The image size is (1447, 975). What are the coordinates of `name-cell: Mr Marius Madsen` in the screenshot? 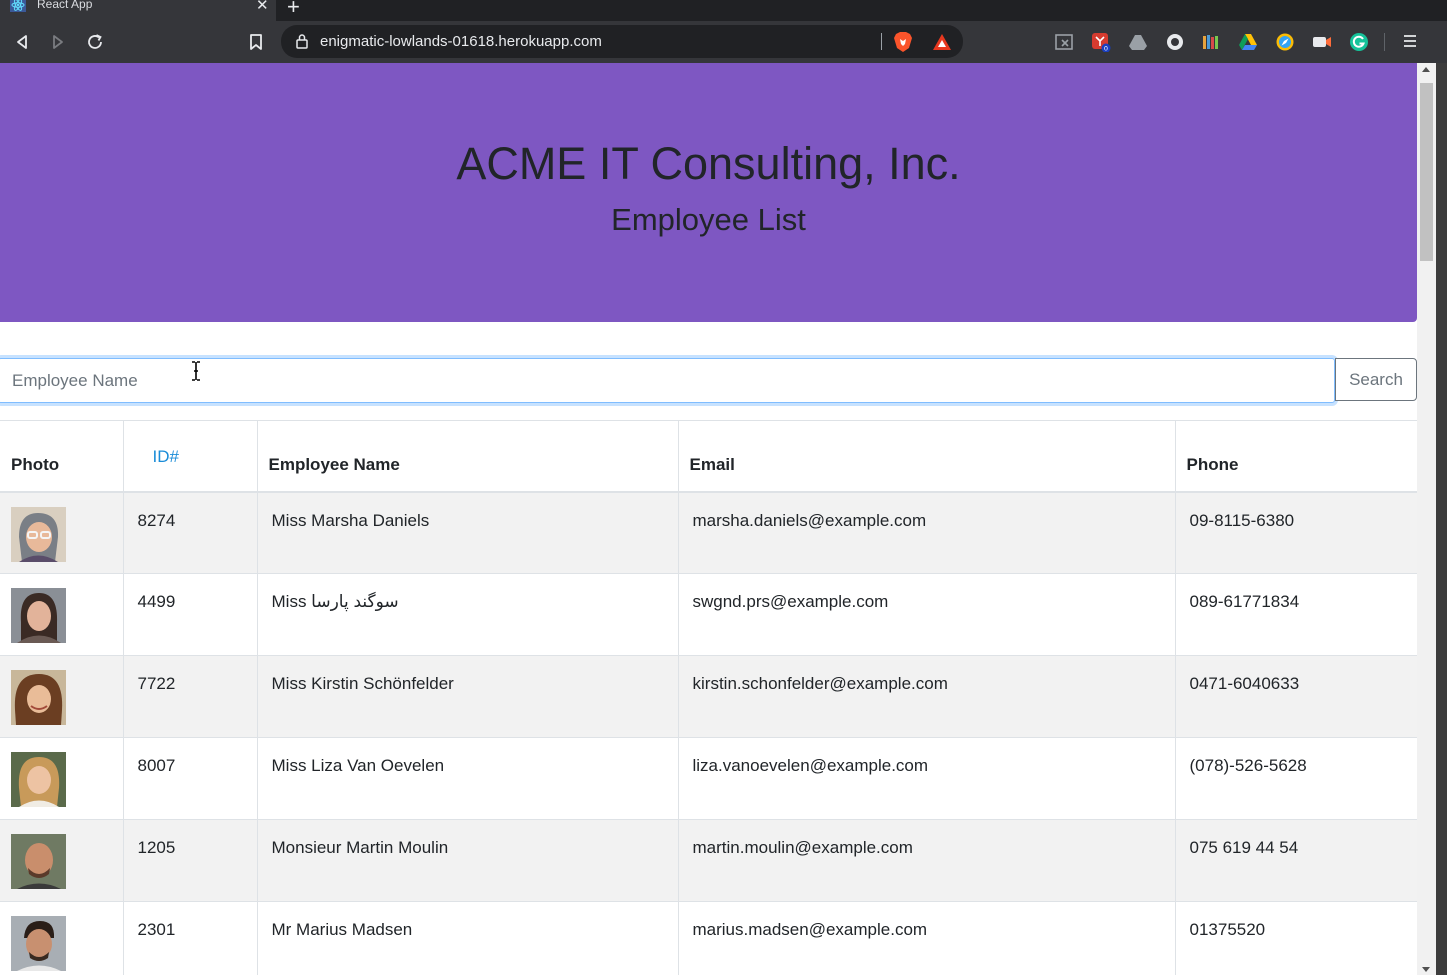 It's located at (468, 938).